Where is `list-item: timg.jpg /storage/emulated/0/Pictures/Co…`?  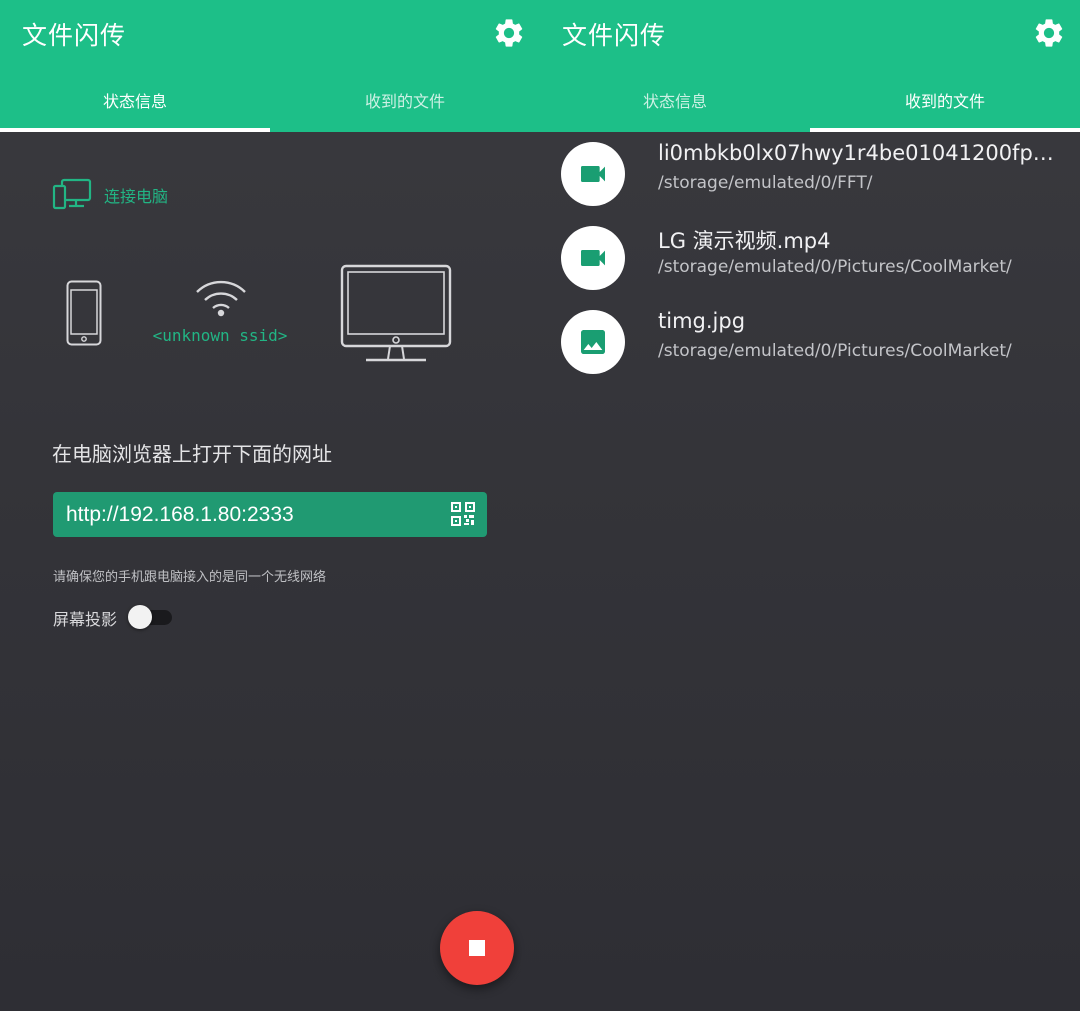
list-item: timg.jpg /storage/emulated/0/Pictures/Co… is located at coordinates (810, 351).